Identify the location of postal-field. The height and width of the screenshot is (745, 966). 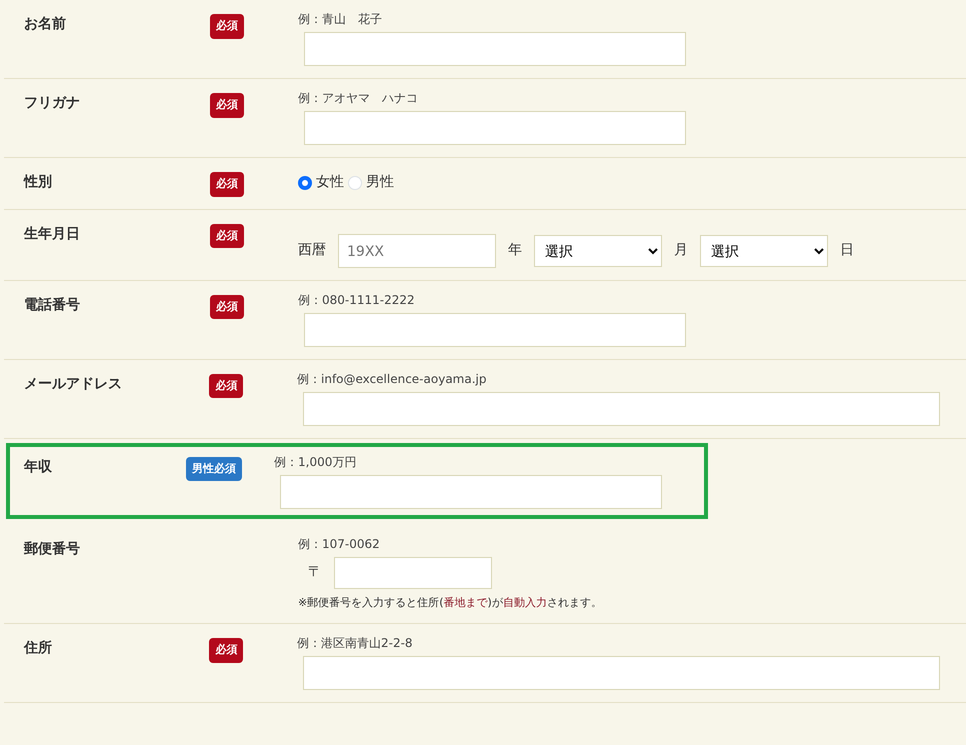
(413, 572).